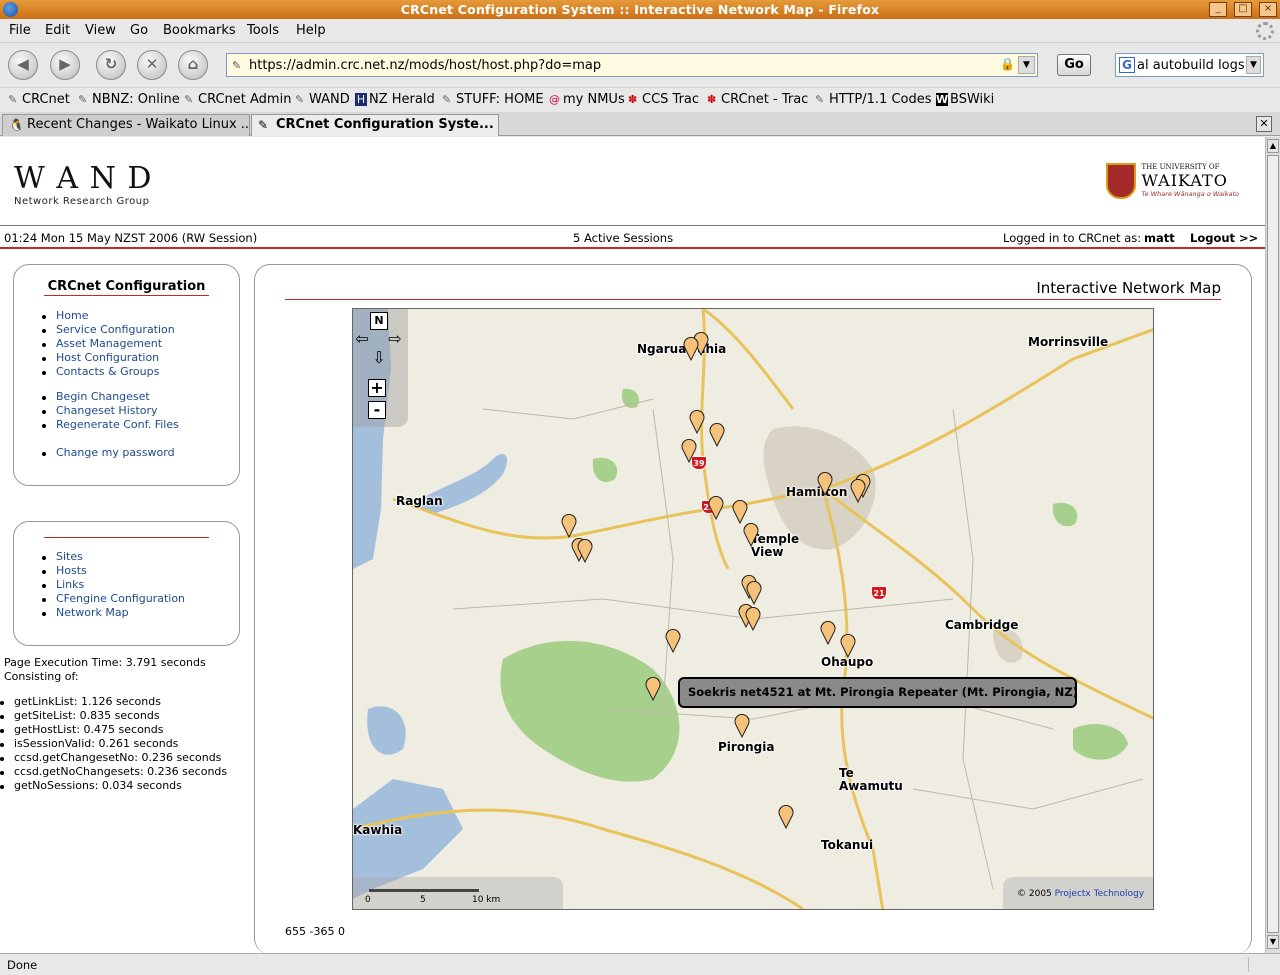 The height and width of the screenshot is (975, 1280). I want to click on tux-icon: 🐧, so click(16, 125).